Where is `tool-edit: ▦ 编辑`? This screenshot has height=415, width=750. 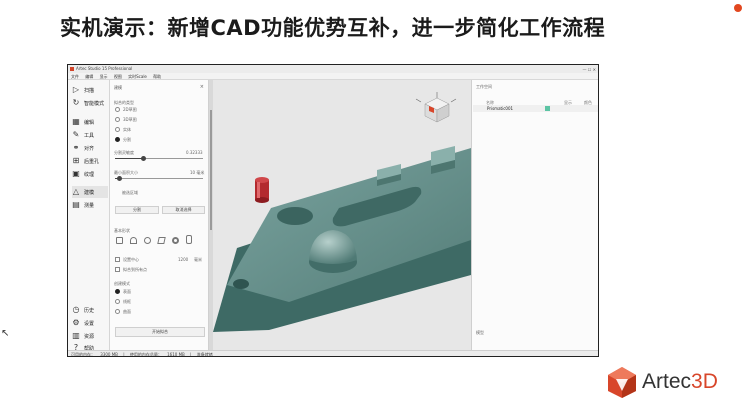 tool-edit: ▦ 编辑 is located at coordinates (90, 122).